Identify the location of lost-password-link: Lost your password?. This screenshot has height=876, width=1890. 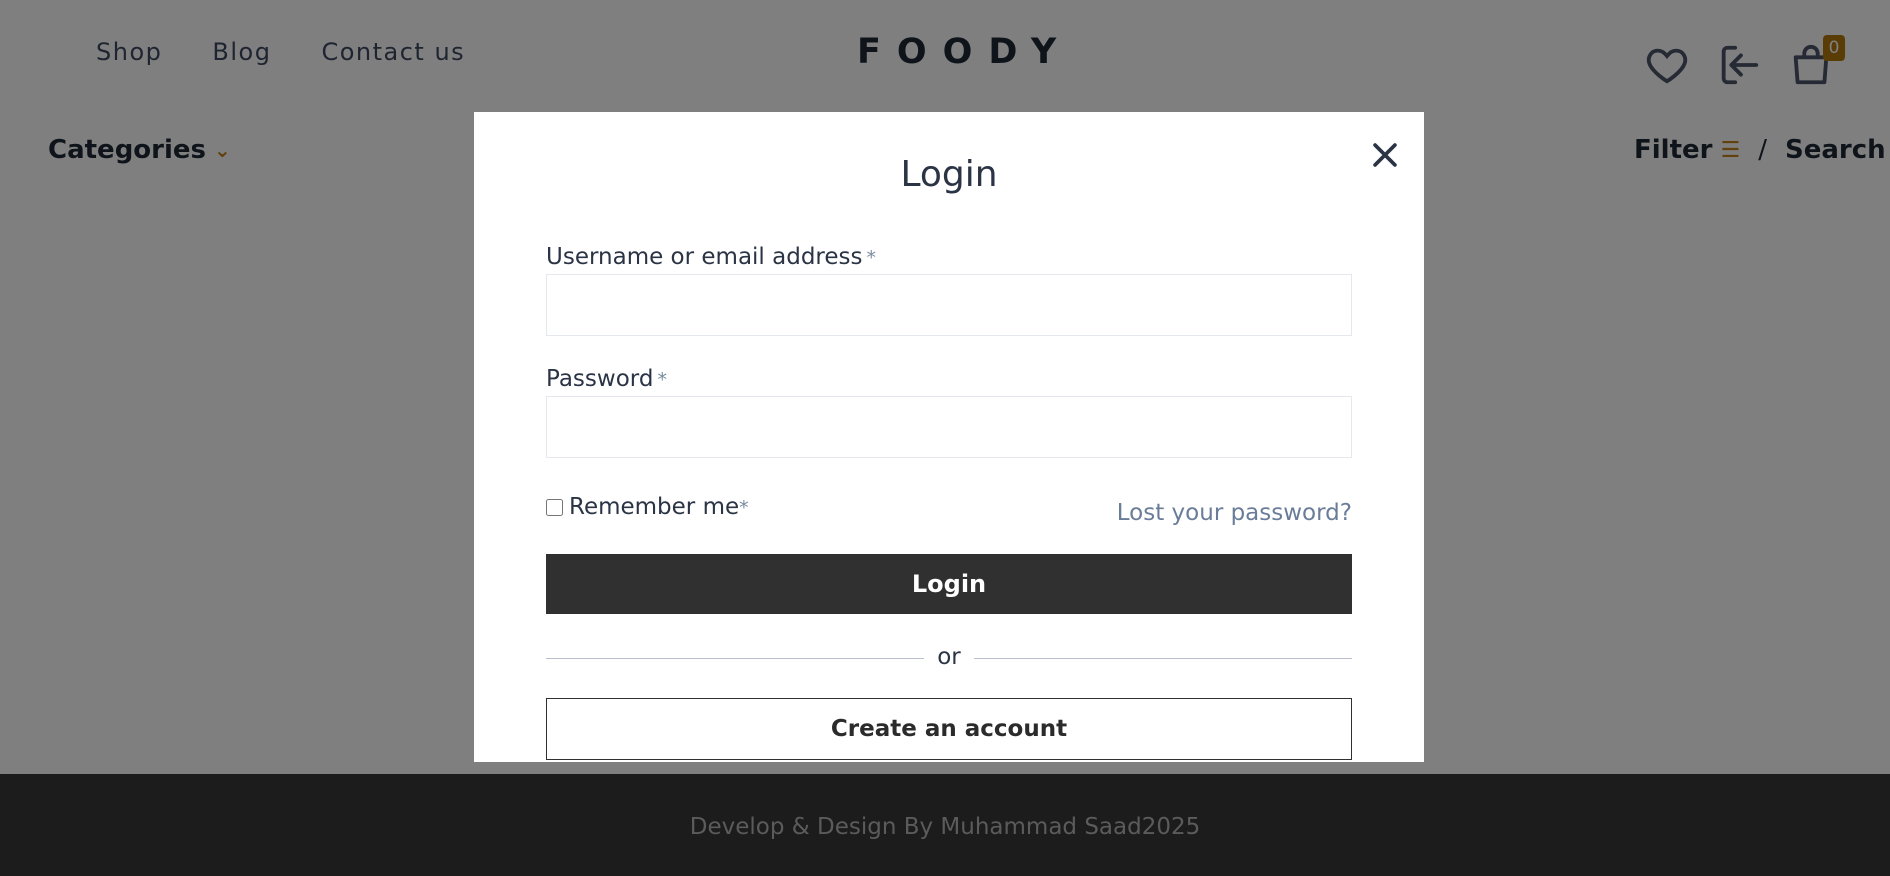
(1234, 513).